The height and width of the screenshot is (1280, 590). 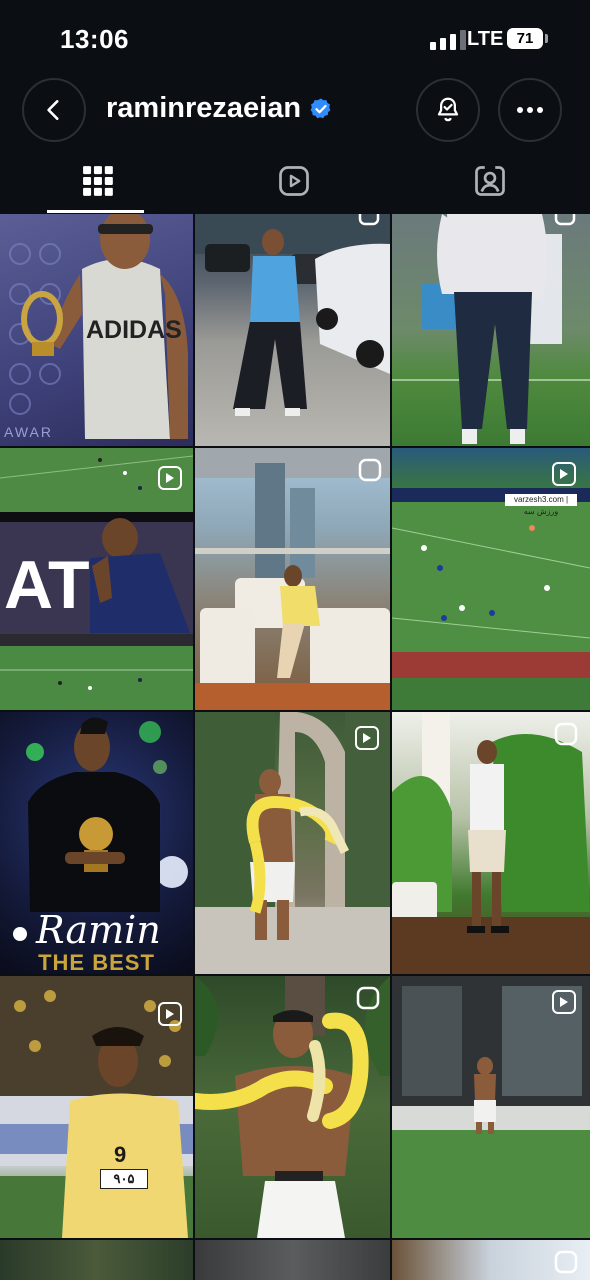 What do you see at coordinates (525, 38) in the screenshot?
I see `battery-icon: 71` at bounding box center [525, 38].